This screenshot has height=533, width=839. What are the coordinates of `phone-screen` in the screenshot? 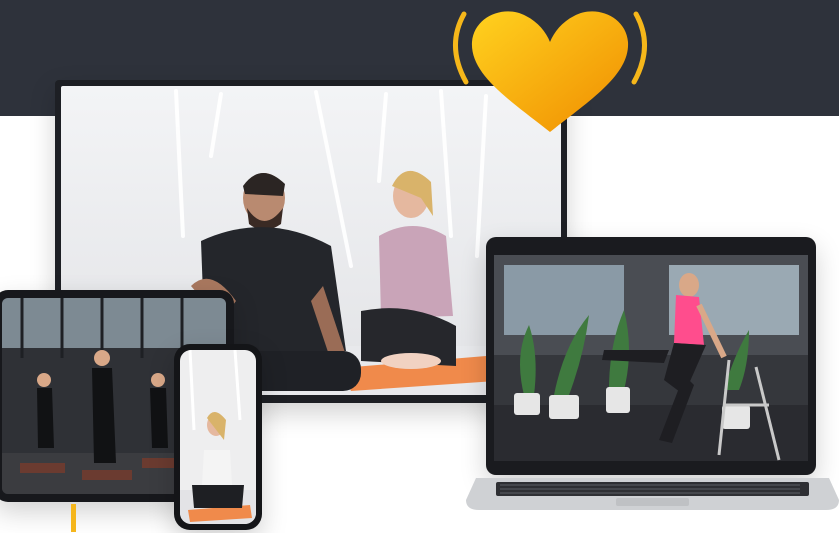 It's located at (218, 437).